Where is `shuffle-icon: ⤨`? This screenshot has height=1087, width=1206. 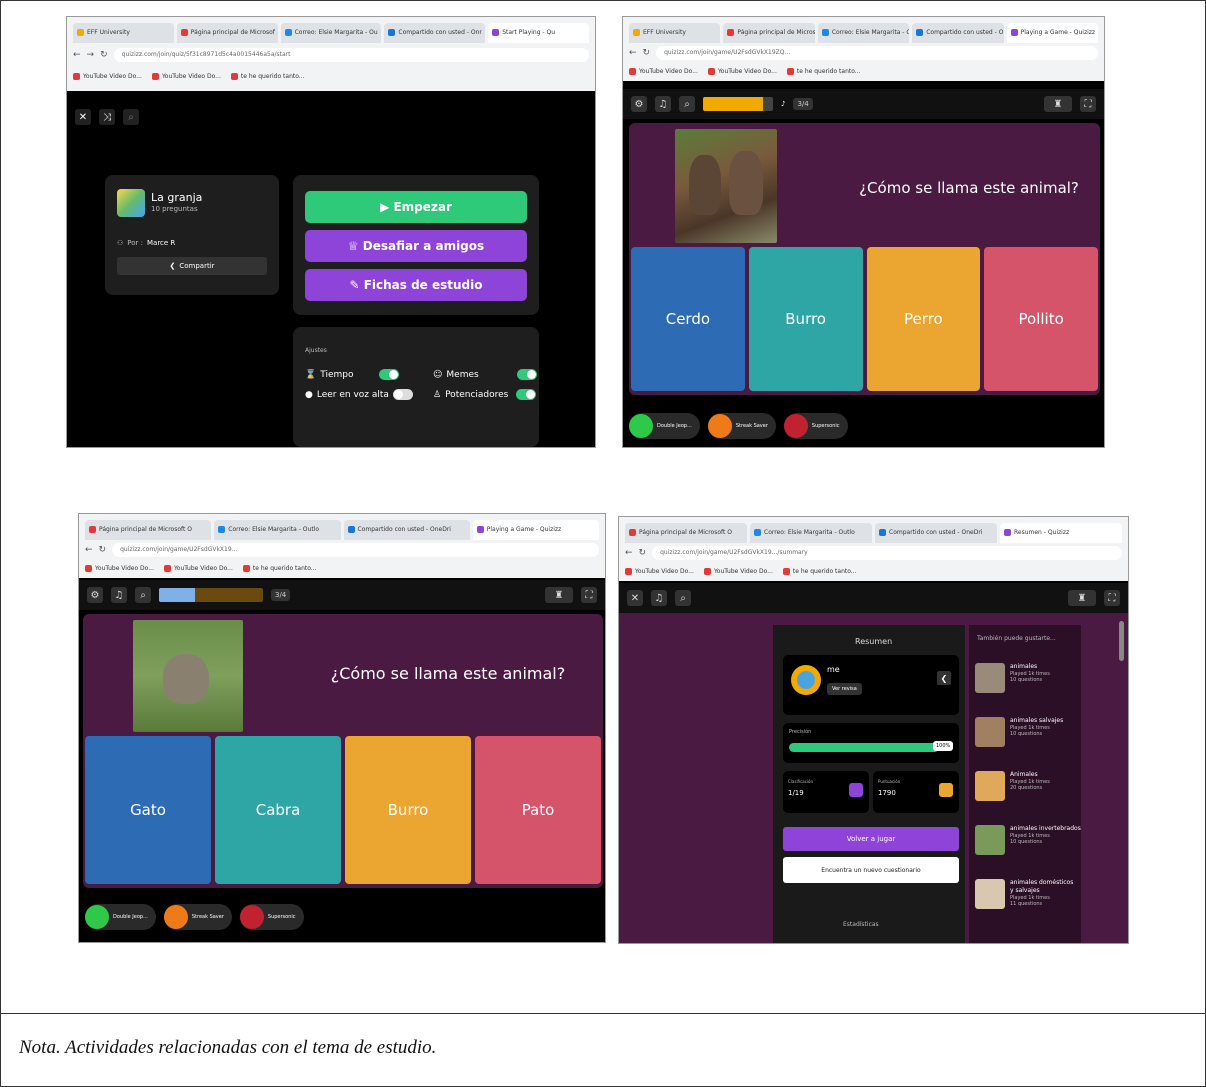
shuffle-icon: ⤨ is located at coordinates (107, 117).